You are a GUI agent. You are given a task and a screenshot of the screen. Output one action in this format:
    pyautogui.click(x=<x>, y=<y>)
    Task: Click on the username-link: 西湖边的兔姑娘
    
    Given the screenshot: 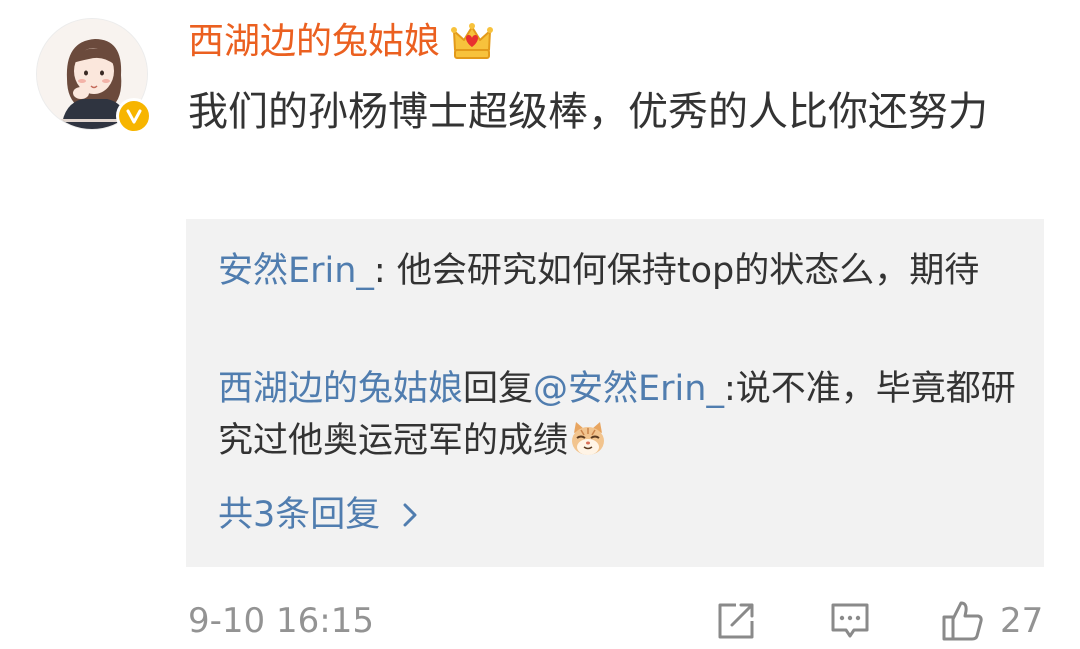 What is the action you would take?
    pyautogui.click(x=314, y=42)
    